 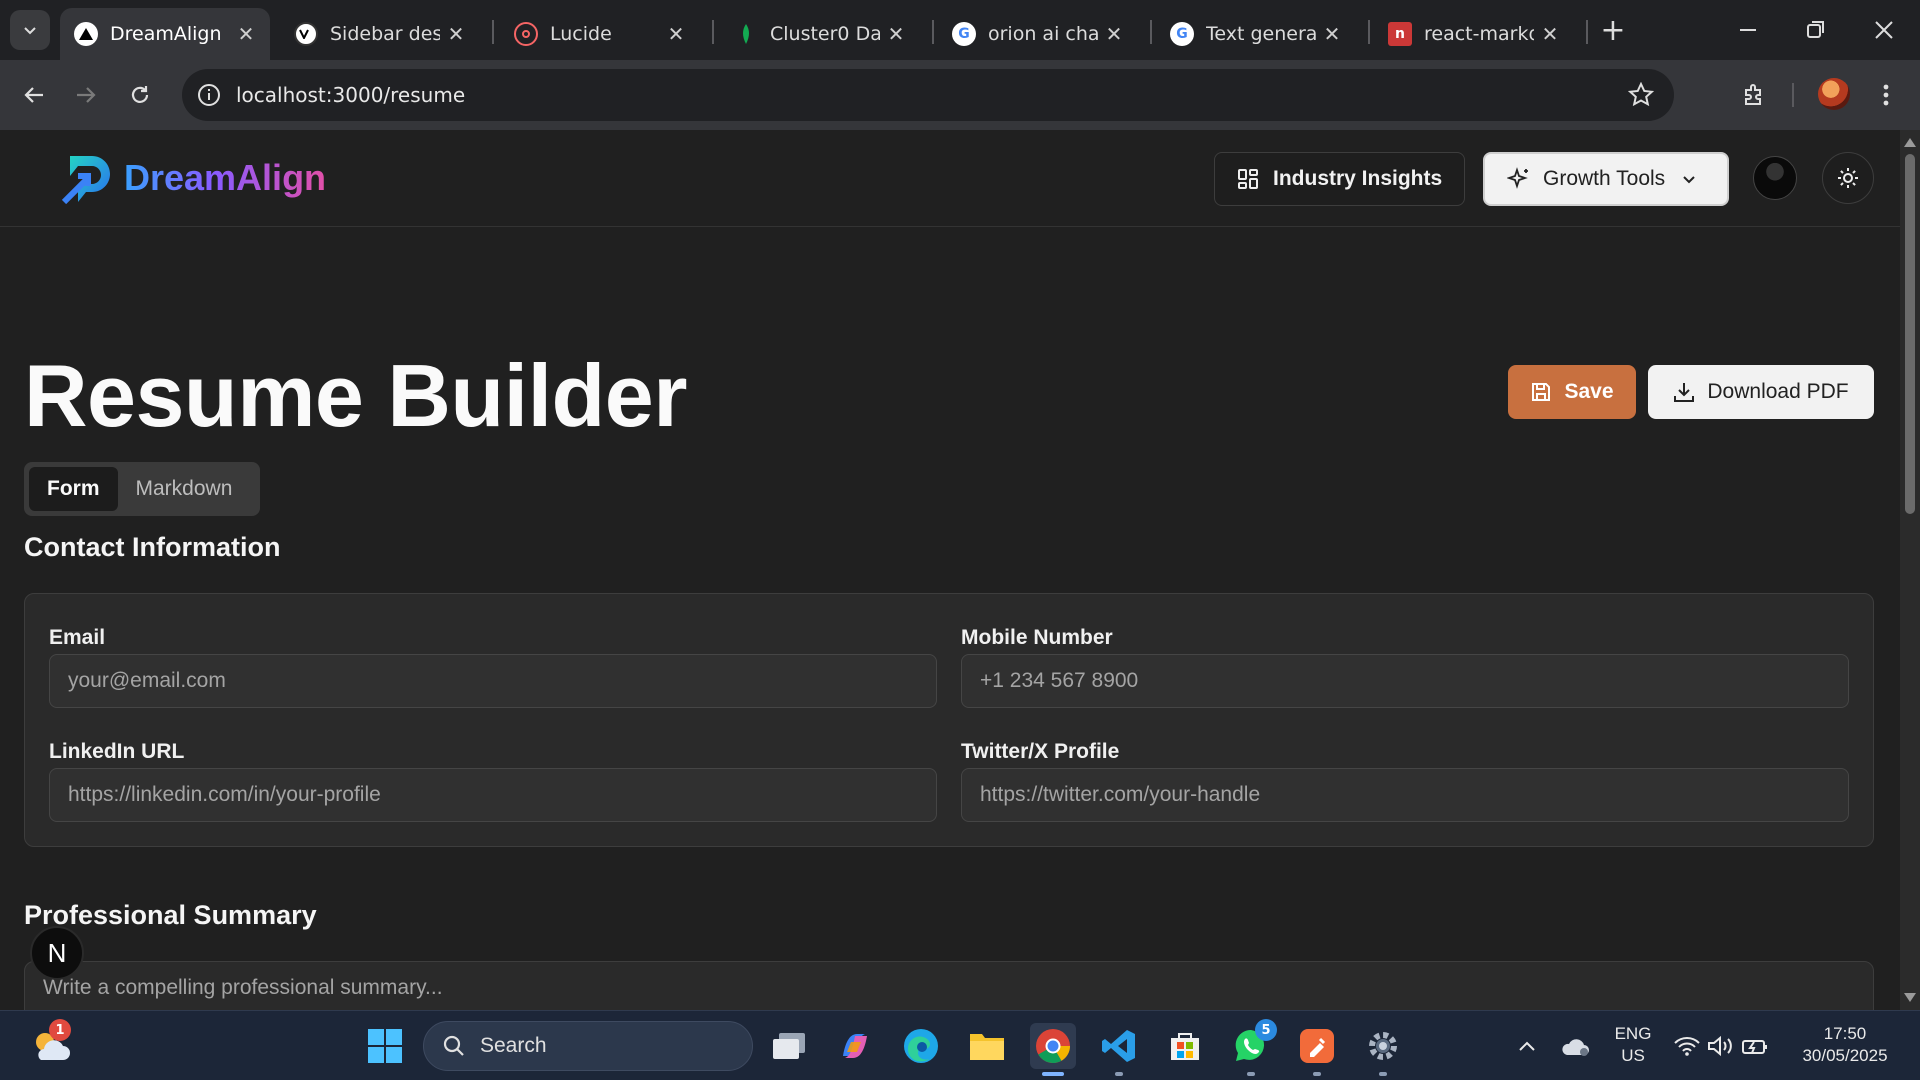 I want to click on download-icon, so click(x=1684, y=392).